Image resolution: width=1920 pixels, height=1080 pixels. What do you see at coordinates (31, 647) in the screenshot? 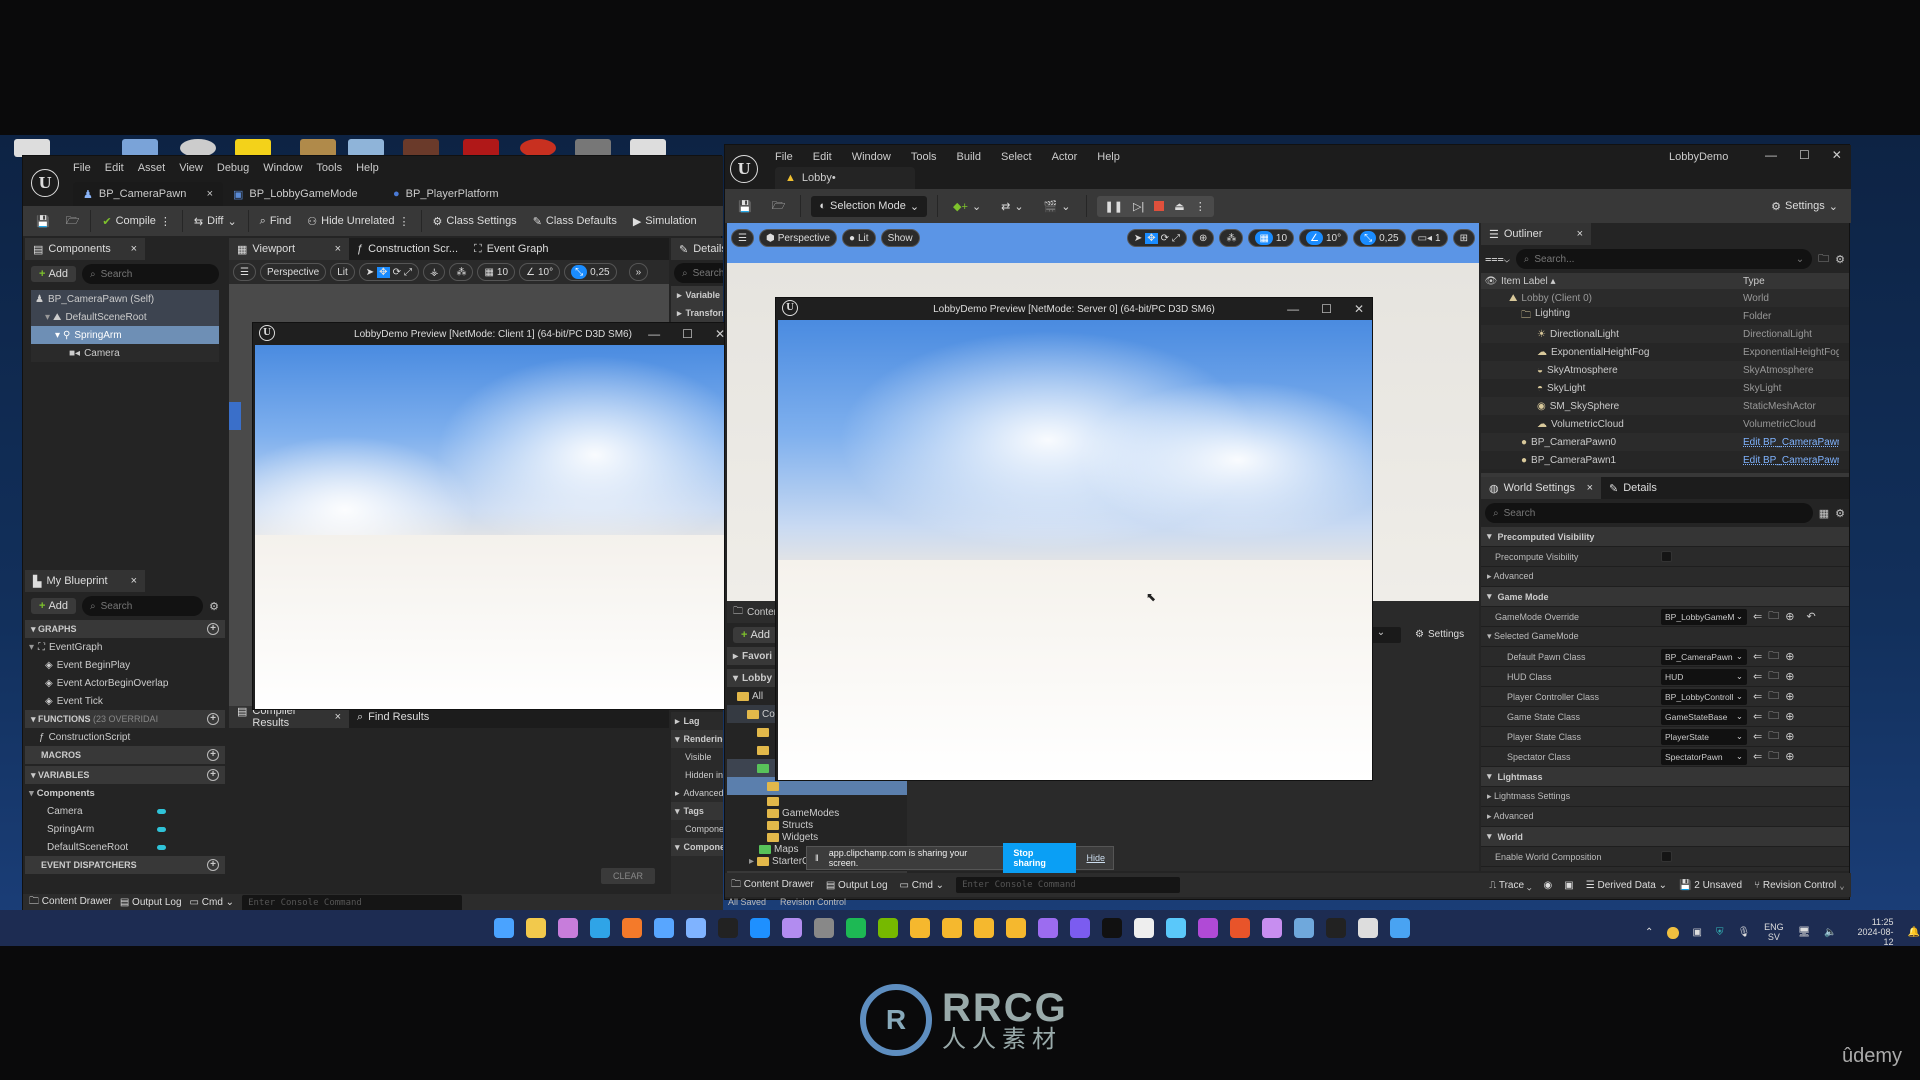
I see `expand-arrow-icon: ▾` at bounding box center [31, 647].